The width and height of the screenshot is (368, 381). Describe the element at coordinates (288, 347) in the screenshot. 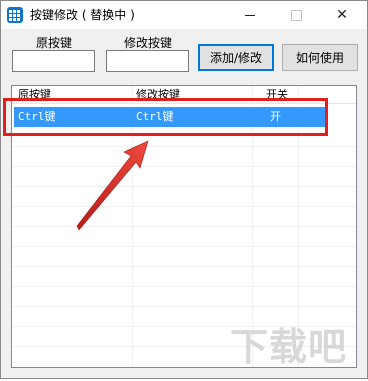

I see `svg-text: 下载吧` at that location.